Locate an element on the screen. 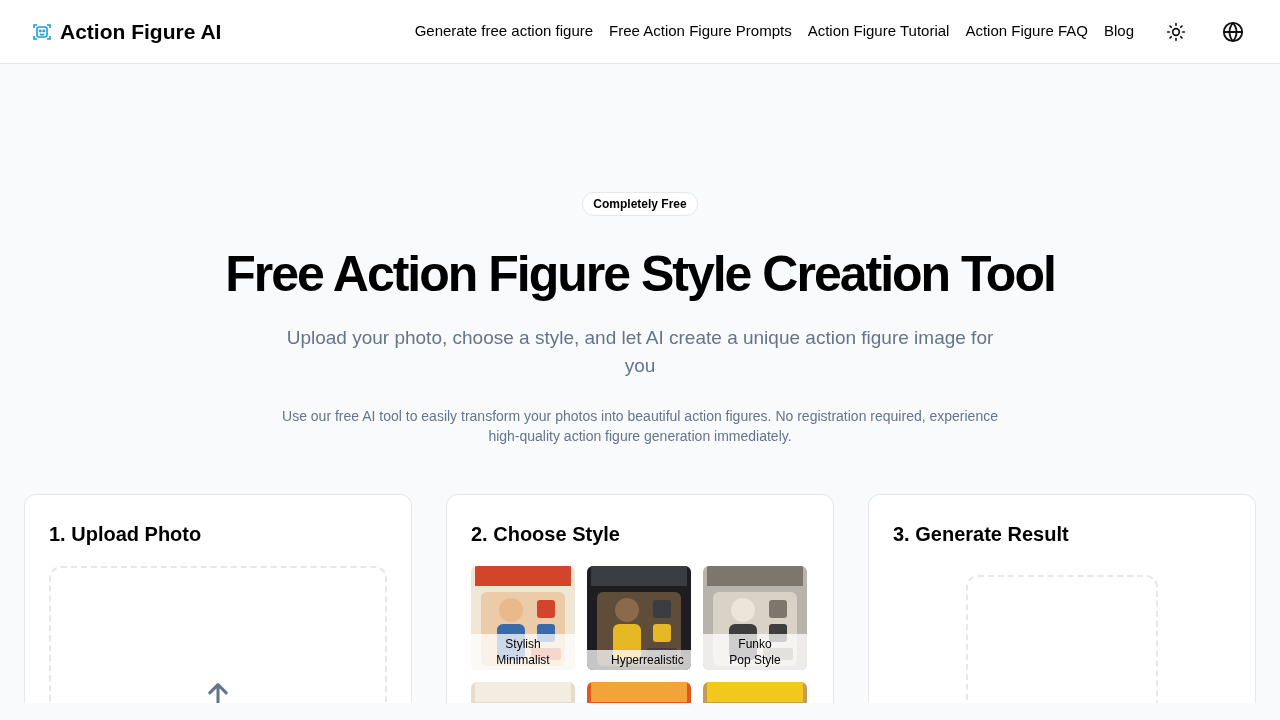 The height and width of the screenshot is (720, 1280). nav-link: Free Action Figure Prompts is located at coordinates (700, 31).